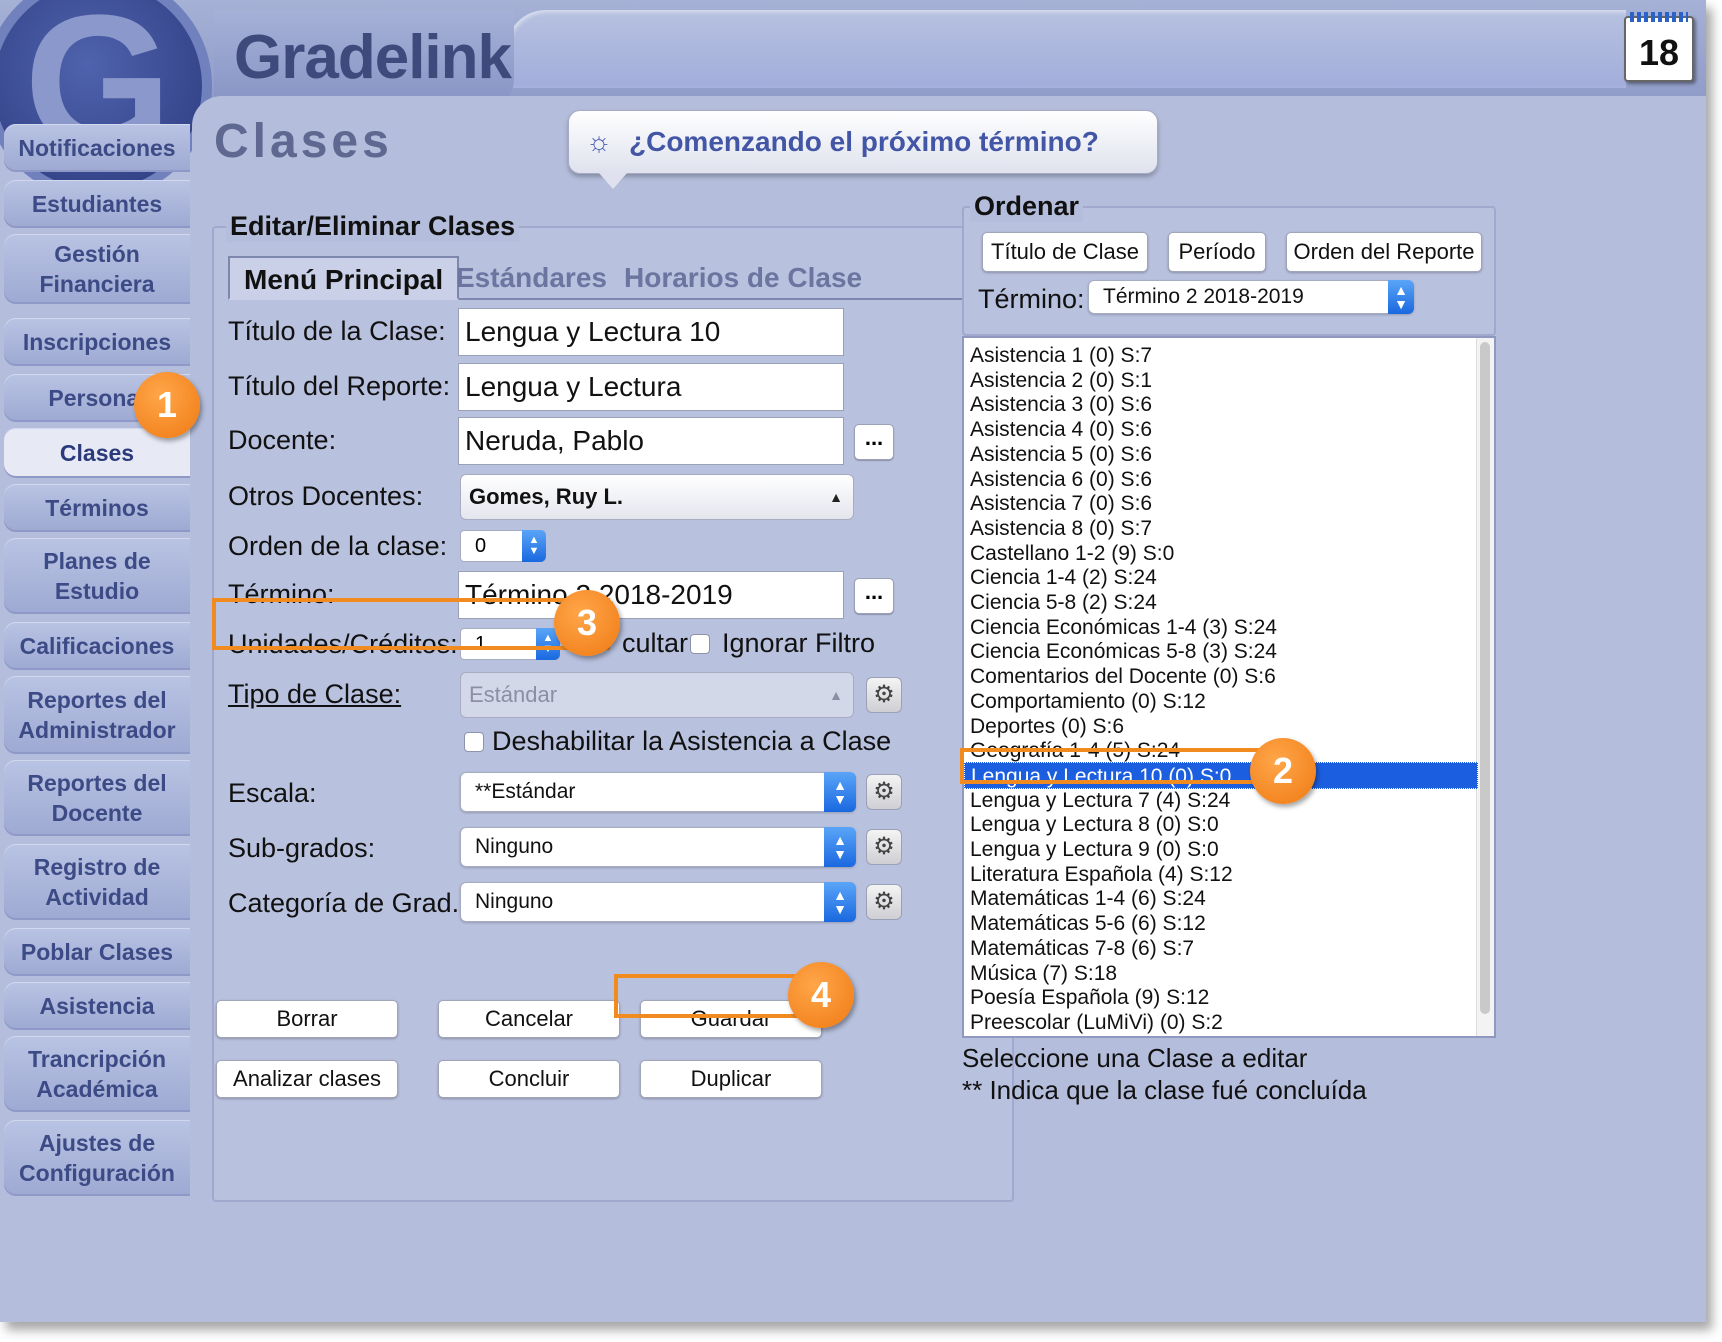  I want to click on class-list-item: Comentarios del Docente (0) S:6, so click(1221, 676).